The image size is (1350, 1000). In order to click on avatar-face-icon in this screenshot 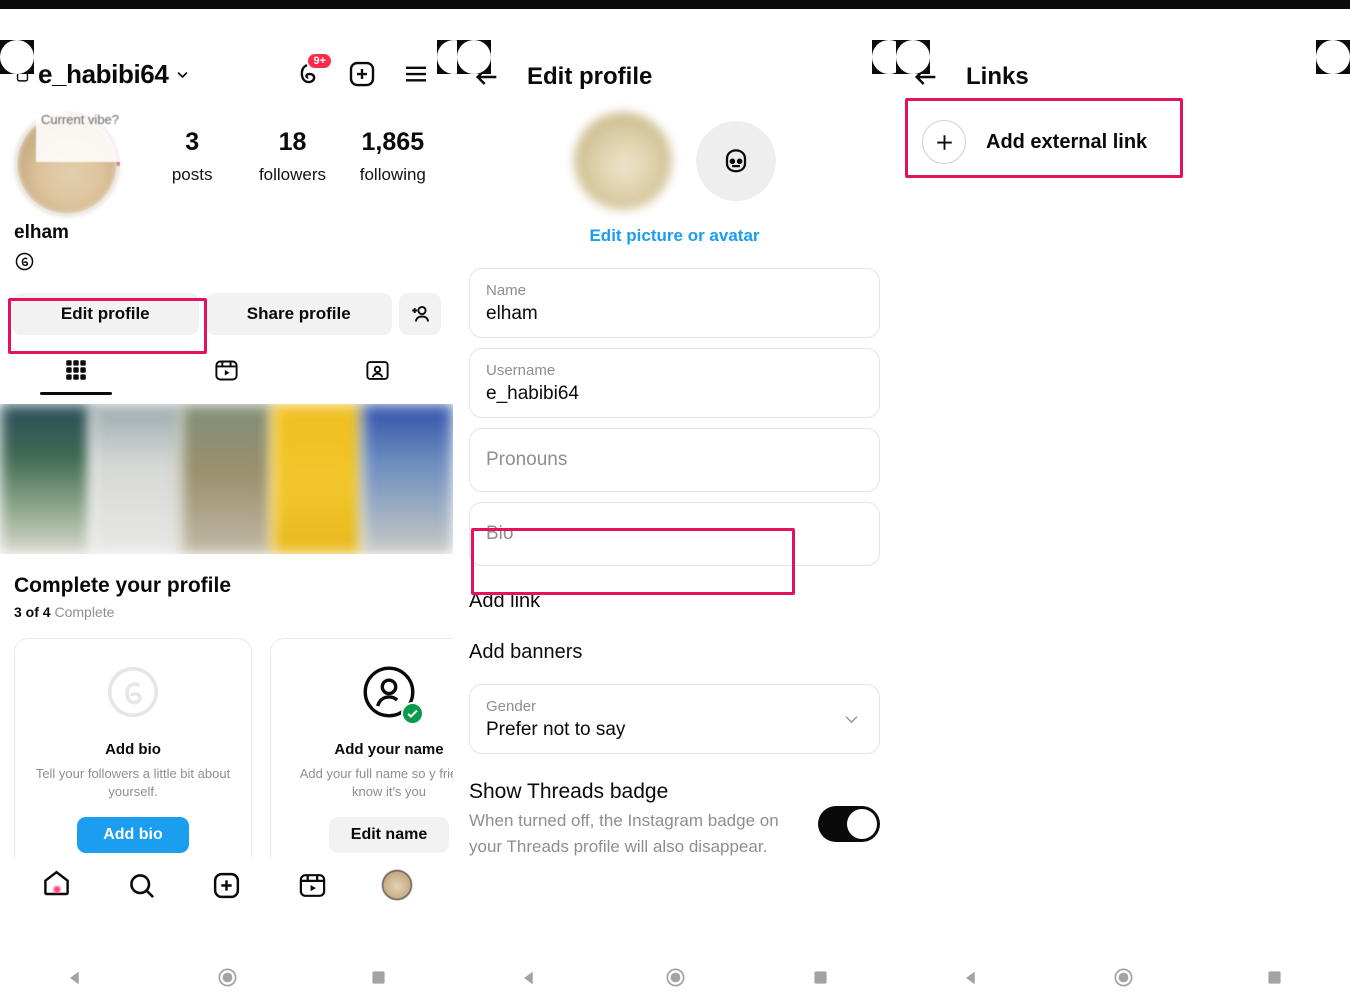, I will do `click(735, 161)`.